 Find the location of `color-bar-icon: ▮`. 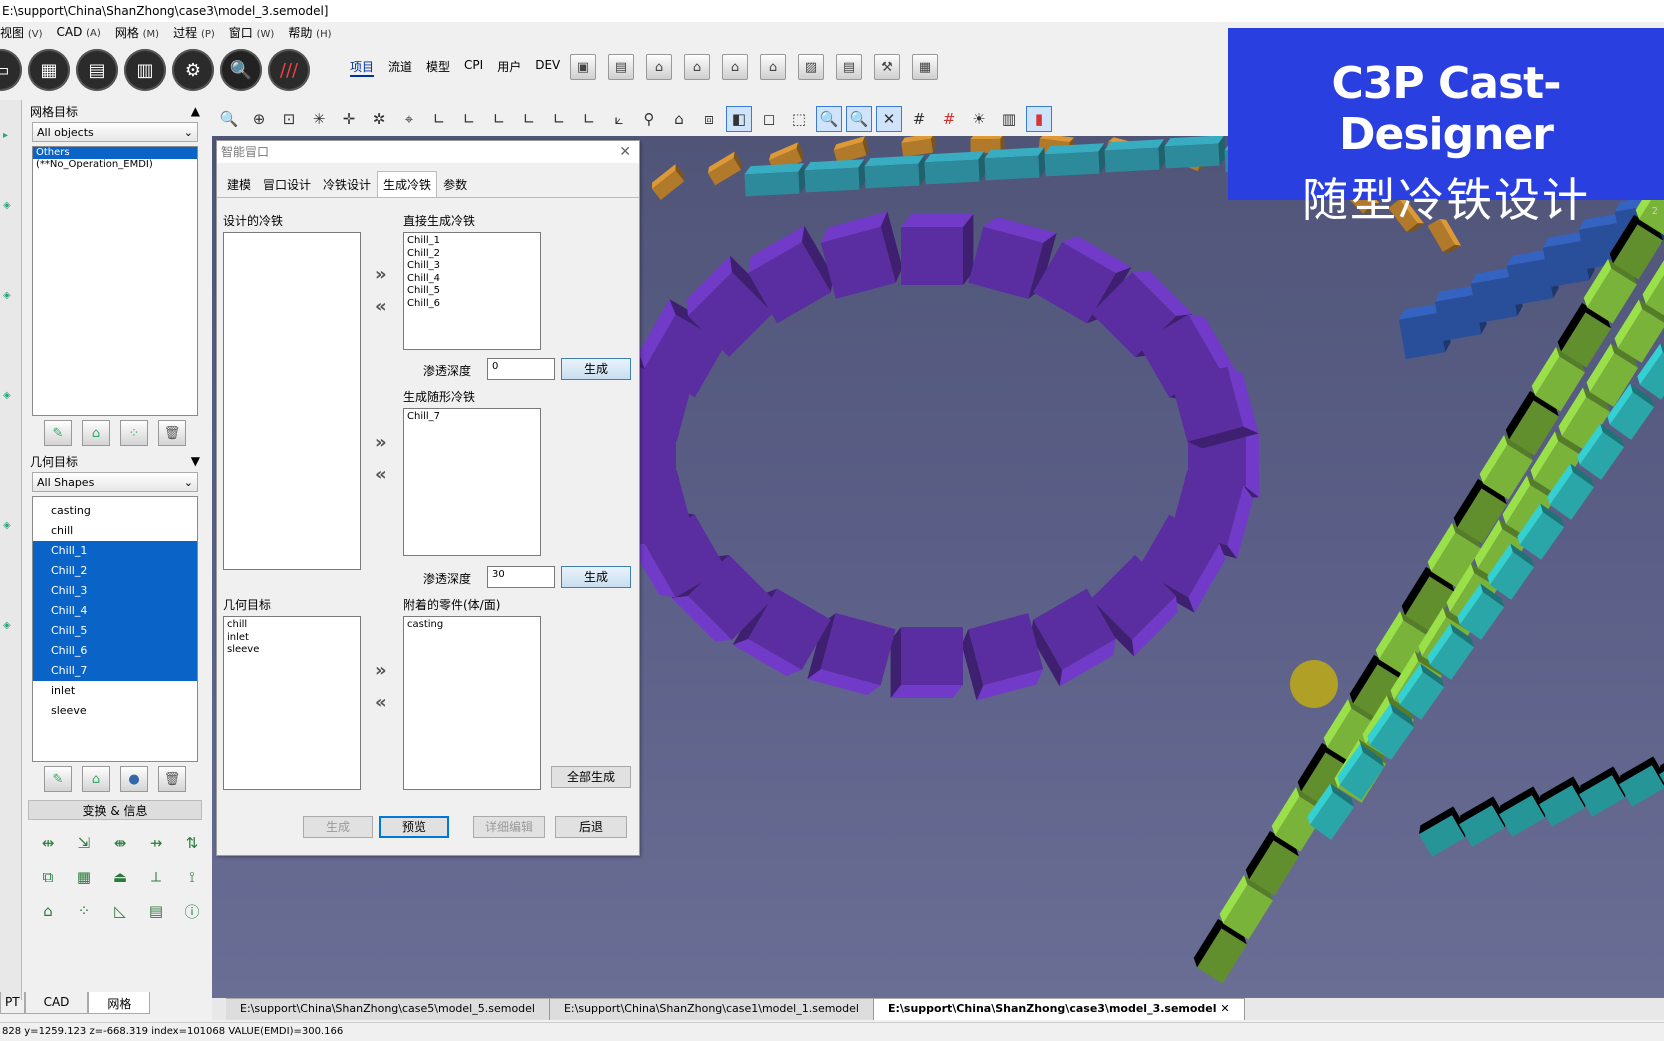

color-bar-icon: ▮ is located at coordinates (1039, 119).